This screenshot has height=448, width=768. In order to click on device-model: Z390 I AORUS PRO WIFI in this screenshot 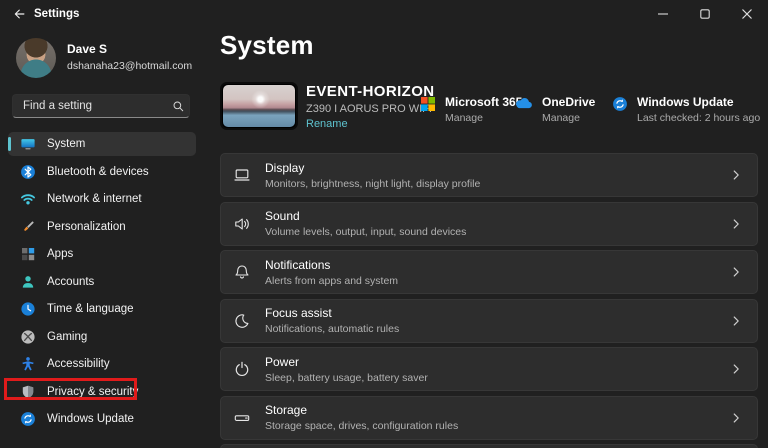, I will do `click(369, 109)`.